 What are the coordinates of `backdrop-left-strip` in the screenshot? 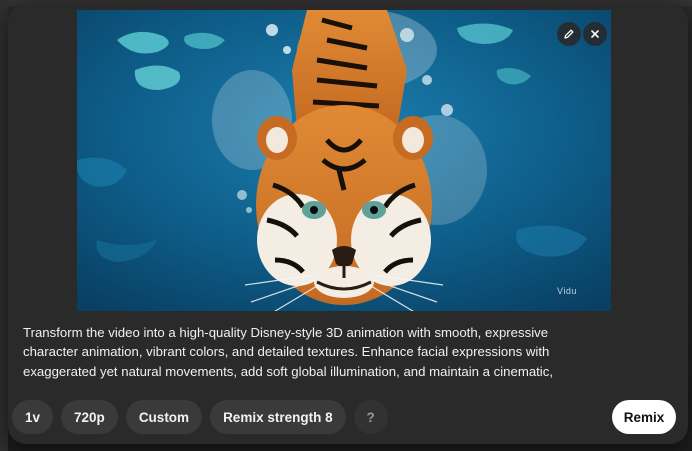 It's located at (4, 225).